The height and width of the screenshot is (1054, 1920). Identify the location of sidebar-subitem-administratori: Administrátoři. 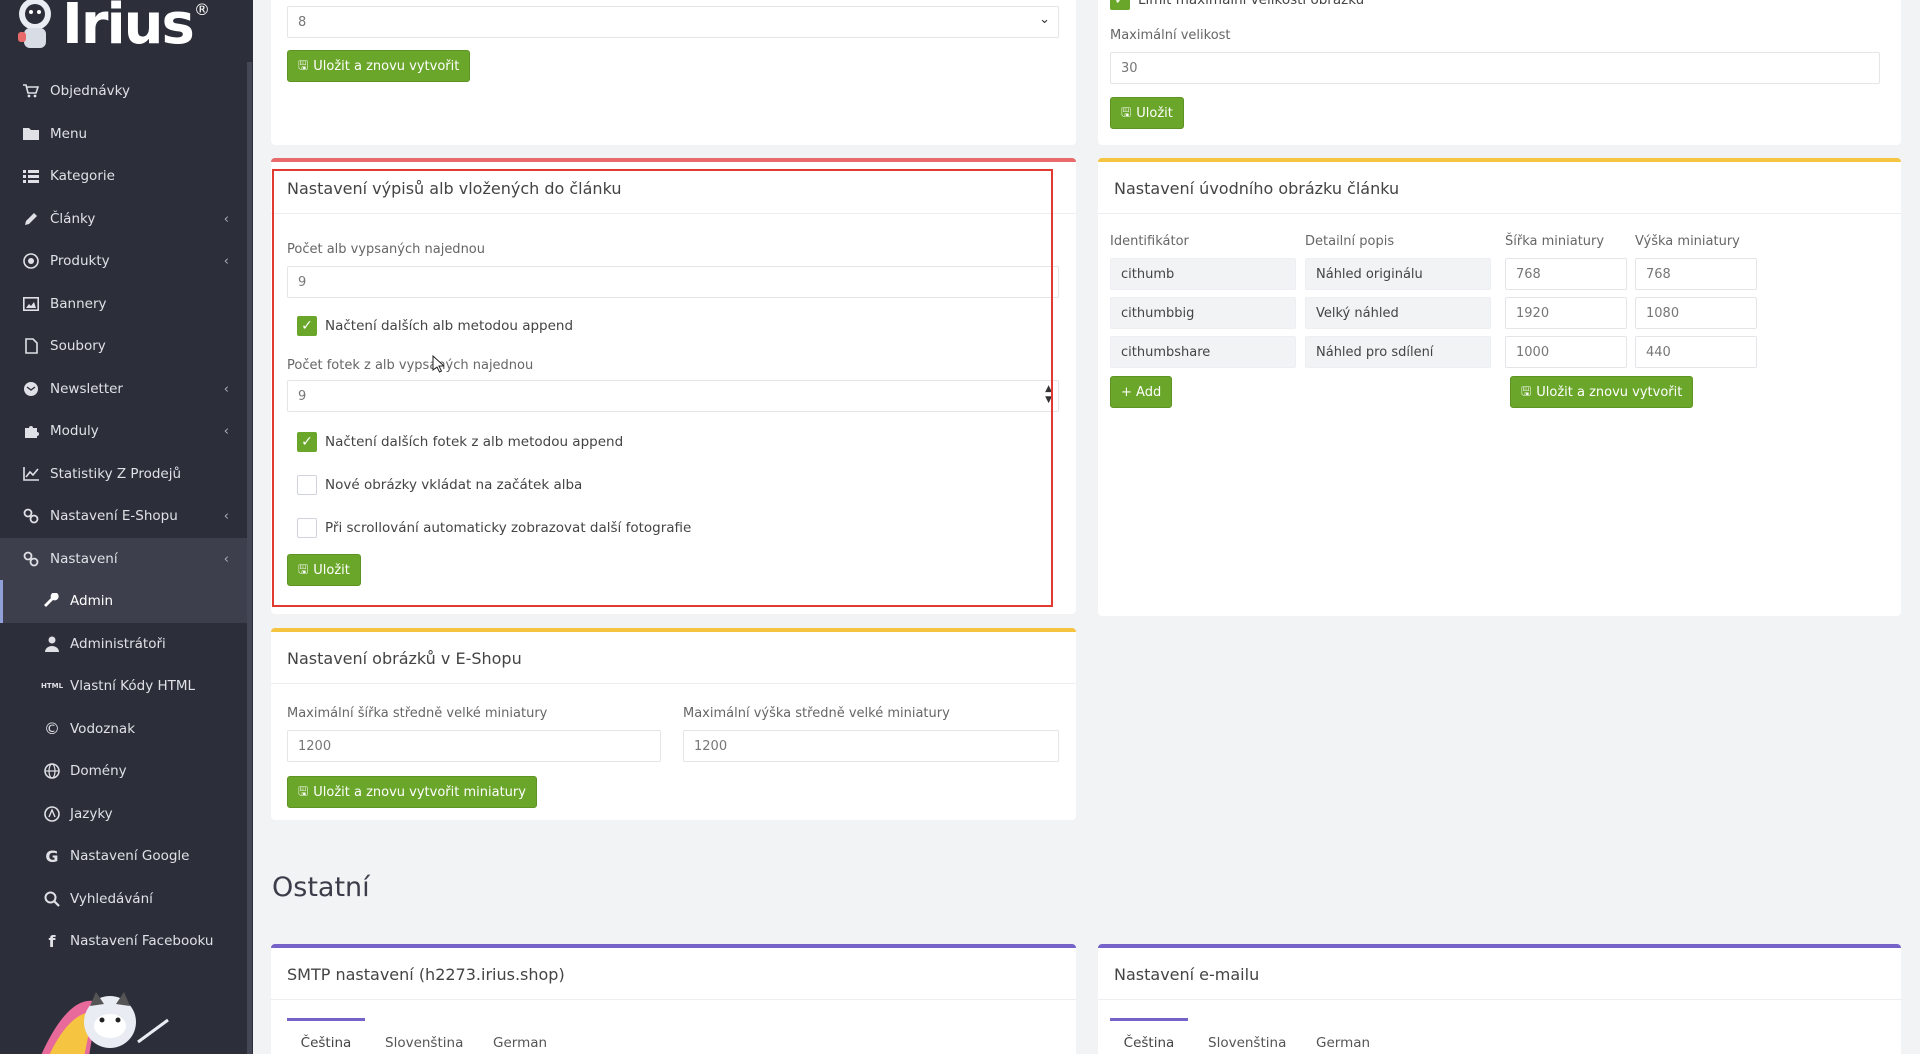
(123, 644).